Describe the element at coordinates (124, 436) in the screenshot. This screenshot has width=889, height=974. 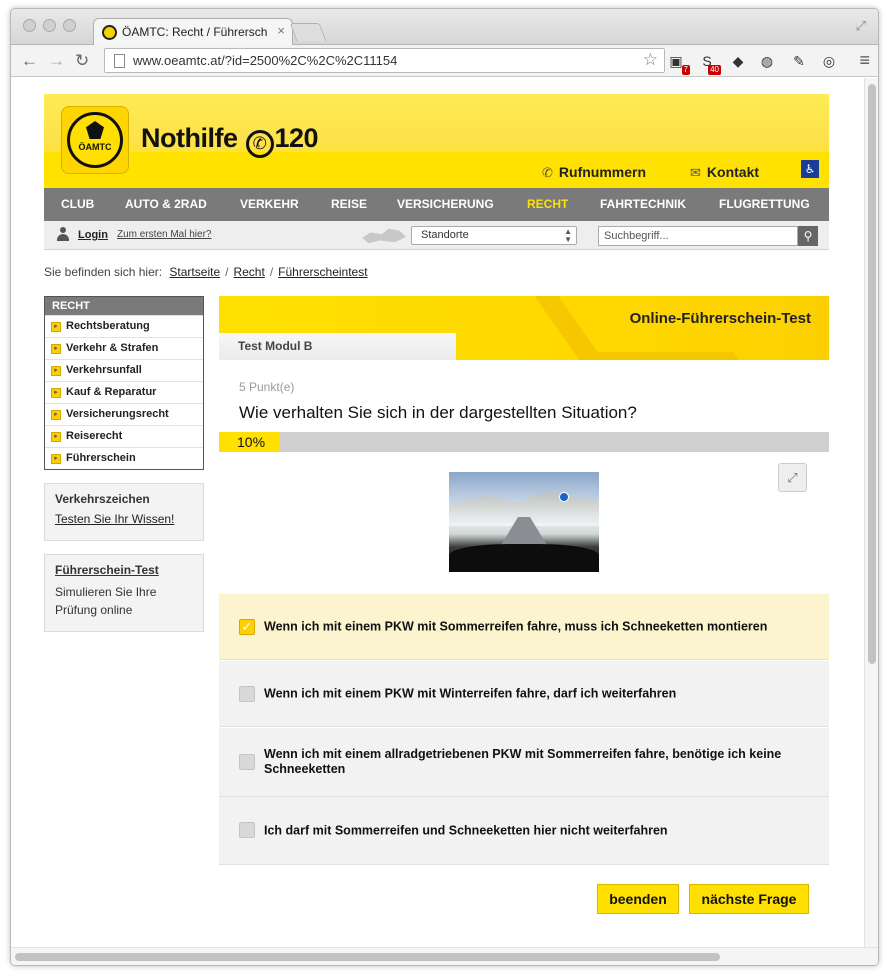
I see `sidebar-item-reiserecht: ▸ Reiserecht` at that location.